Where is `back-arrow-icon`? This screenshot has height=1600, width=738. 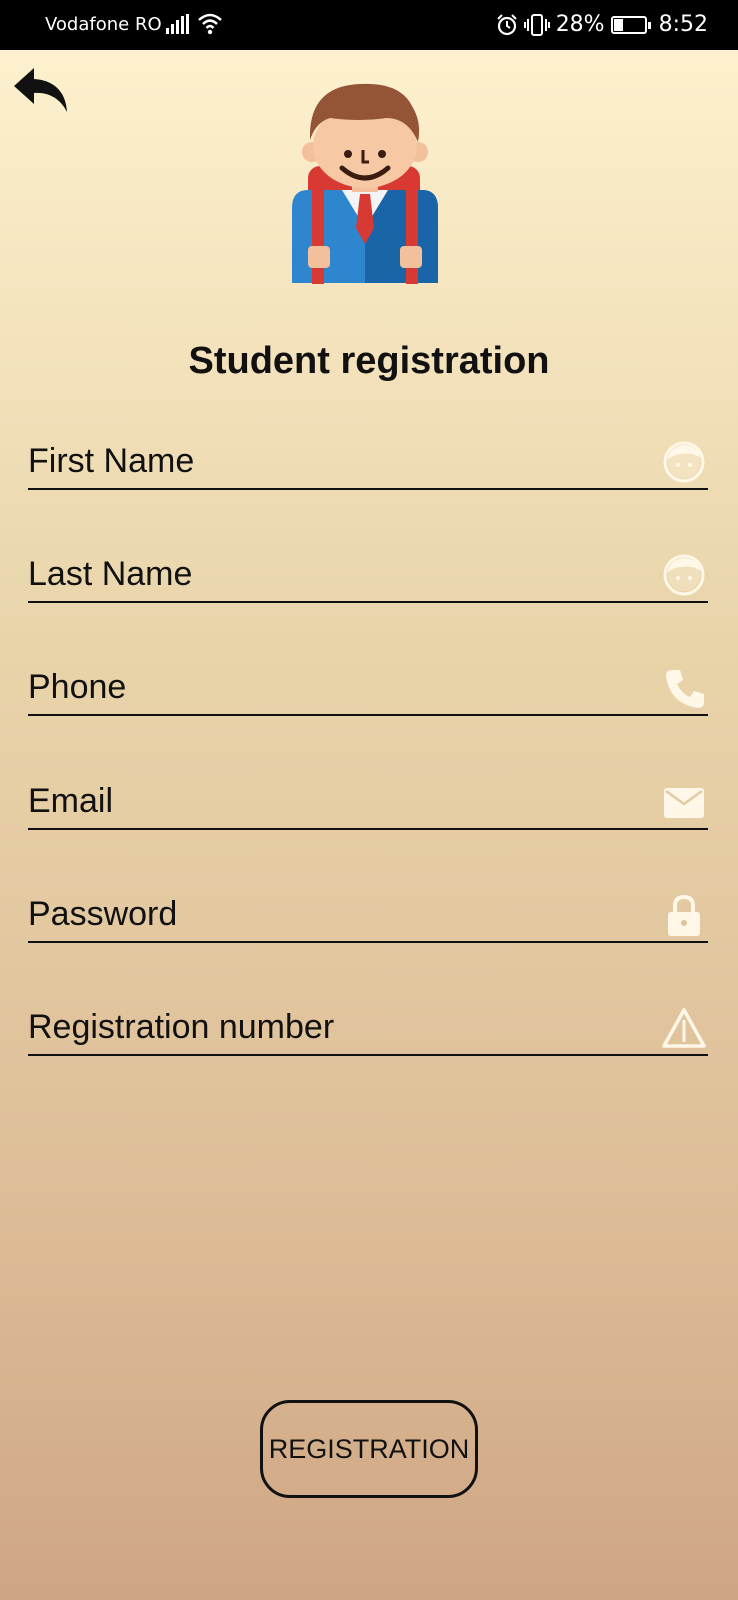 back-arrow-icon is located at coordinates (42, 90).